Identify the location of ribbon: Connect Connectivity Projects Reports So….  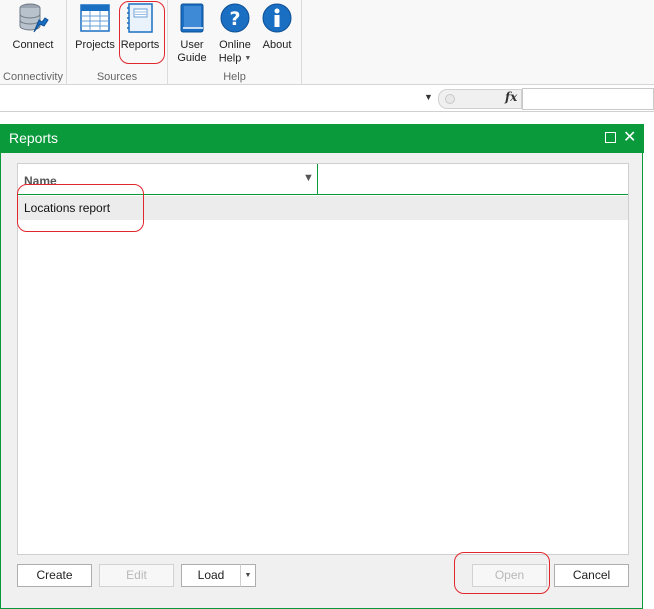
(327, 42).